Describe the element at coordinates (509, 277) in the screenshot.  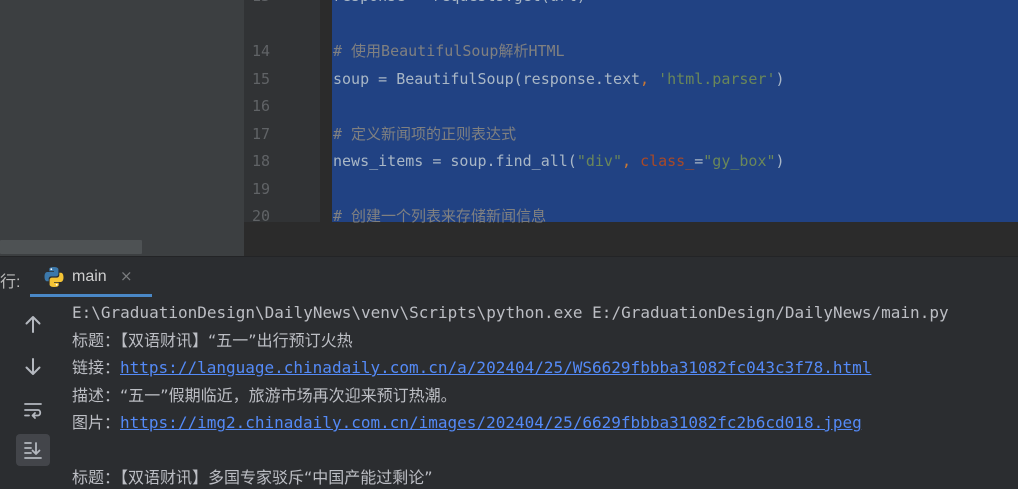
I see `run-tool-header` at that location.